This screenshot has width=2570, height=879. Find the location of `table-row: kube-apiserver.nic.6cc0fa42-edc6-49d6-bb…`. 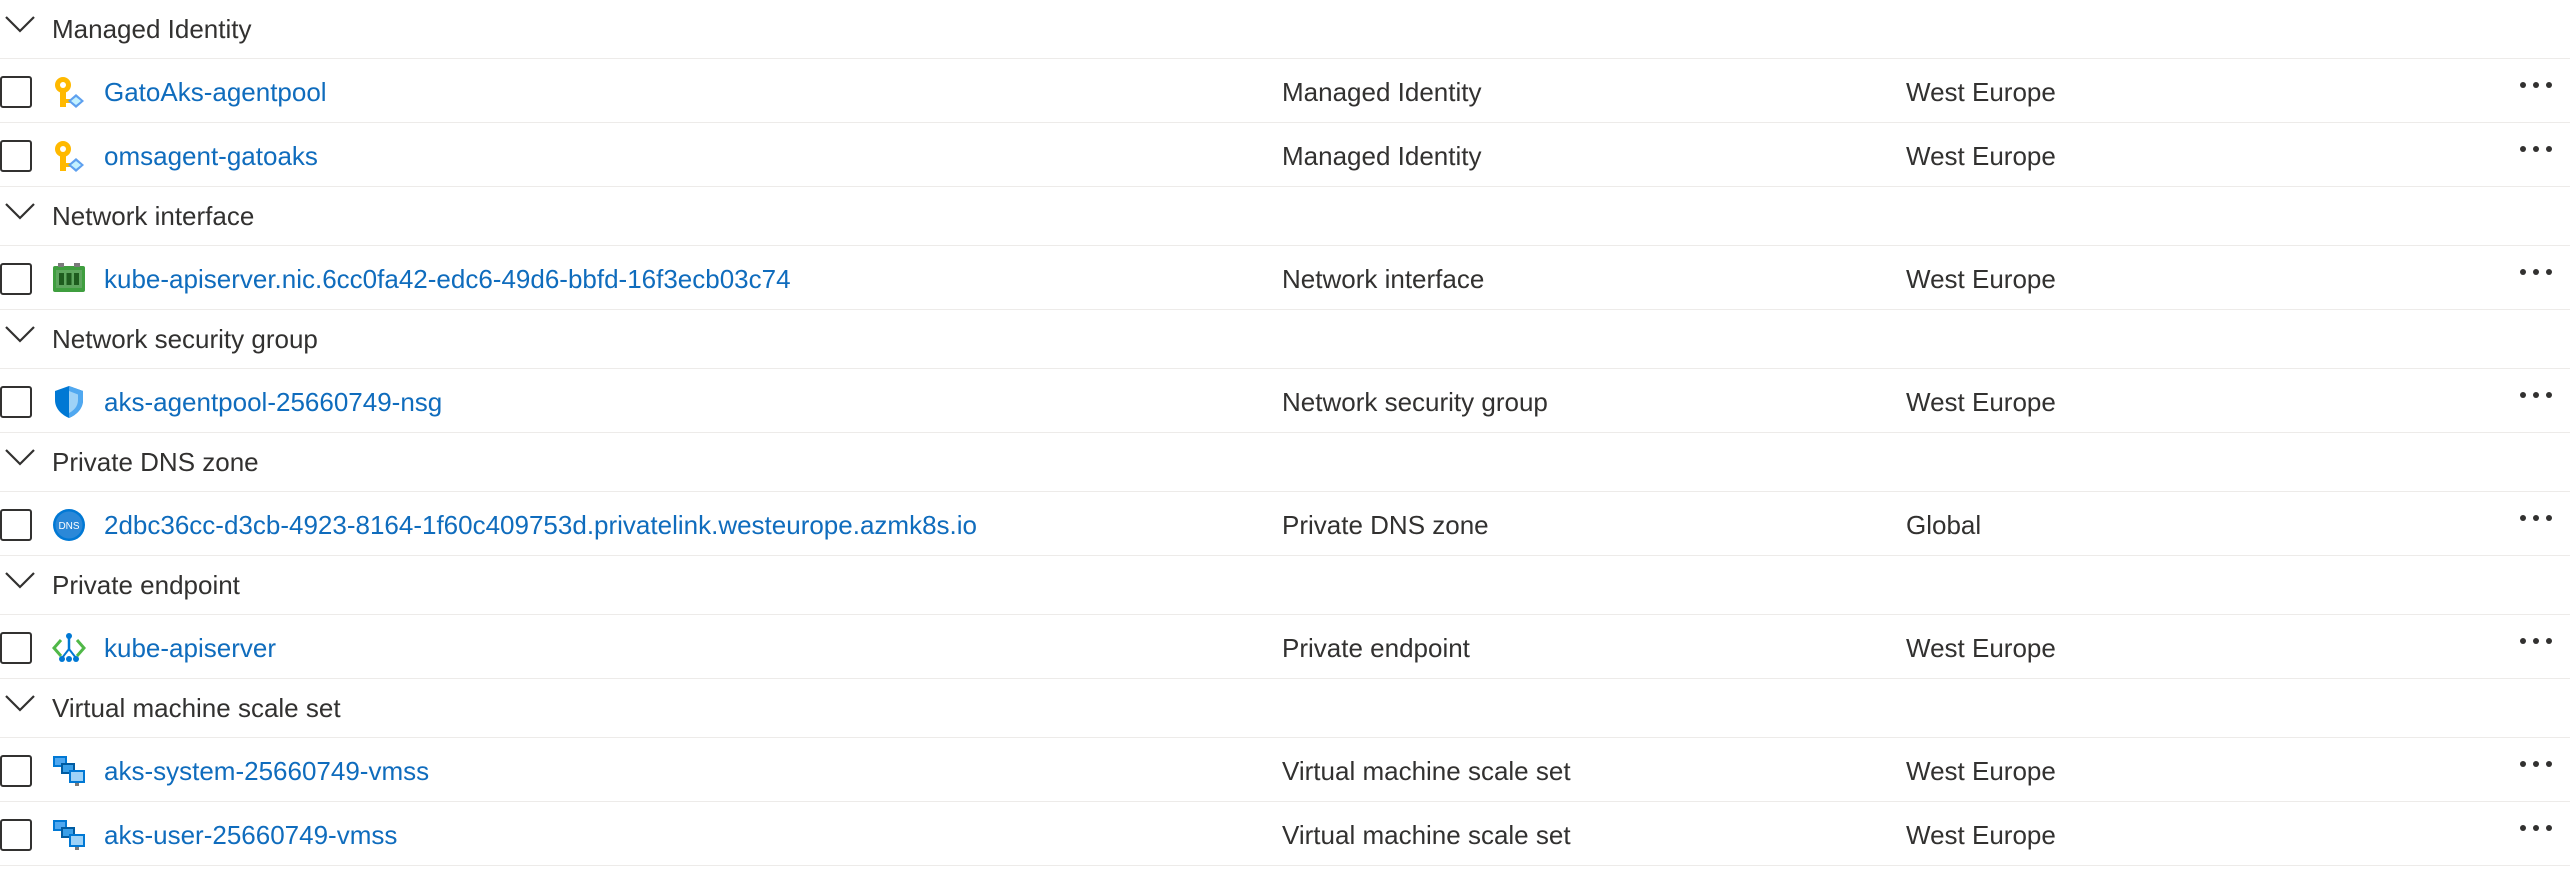

table-row: kube-apiserver.nic.6cc0fa42-edc6-49d6-bb… is located at coordinates (1285, 278).